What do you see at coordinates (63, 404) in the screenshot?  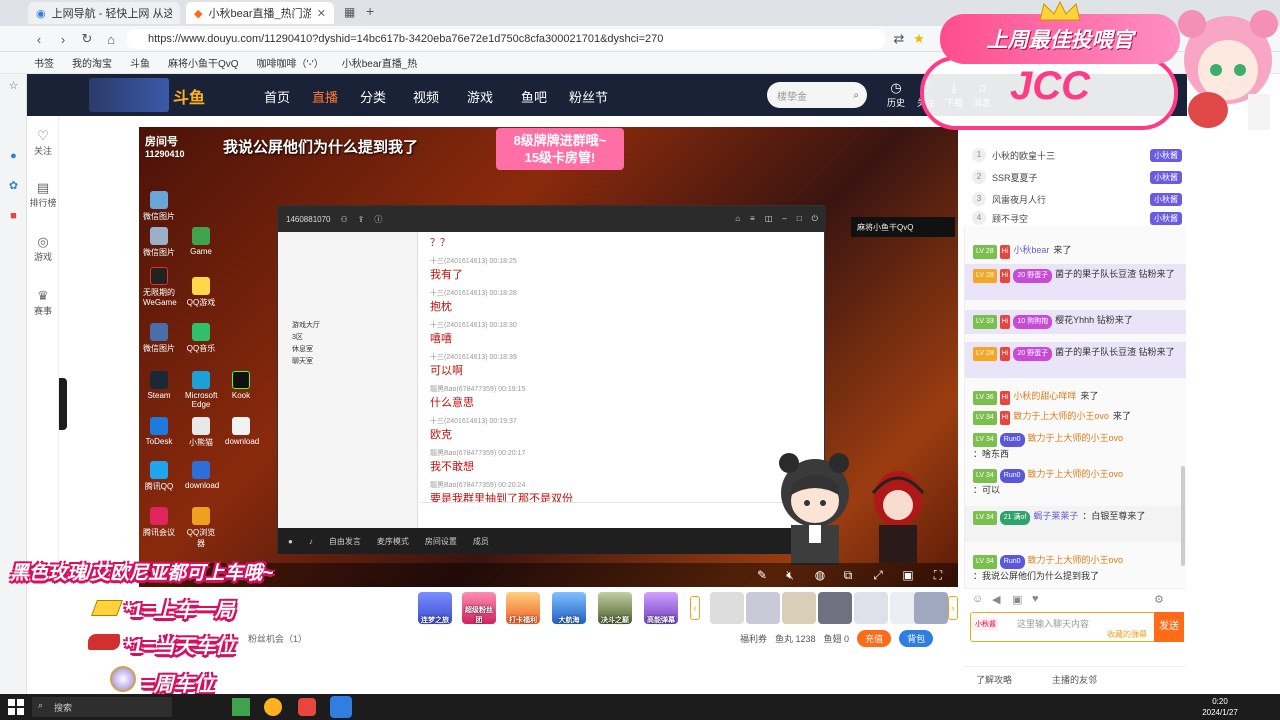 I see `collapse-handle` at bounding box center [63, 404].